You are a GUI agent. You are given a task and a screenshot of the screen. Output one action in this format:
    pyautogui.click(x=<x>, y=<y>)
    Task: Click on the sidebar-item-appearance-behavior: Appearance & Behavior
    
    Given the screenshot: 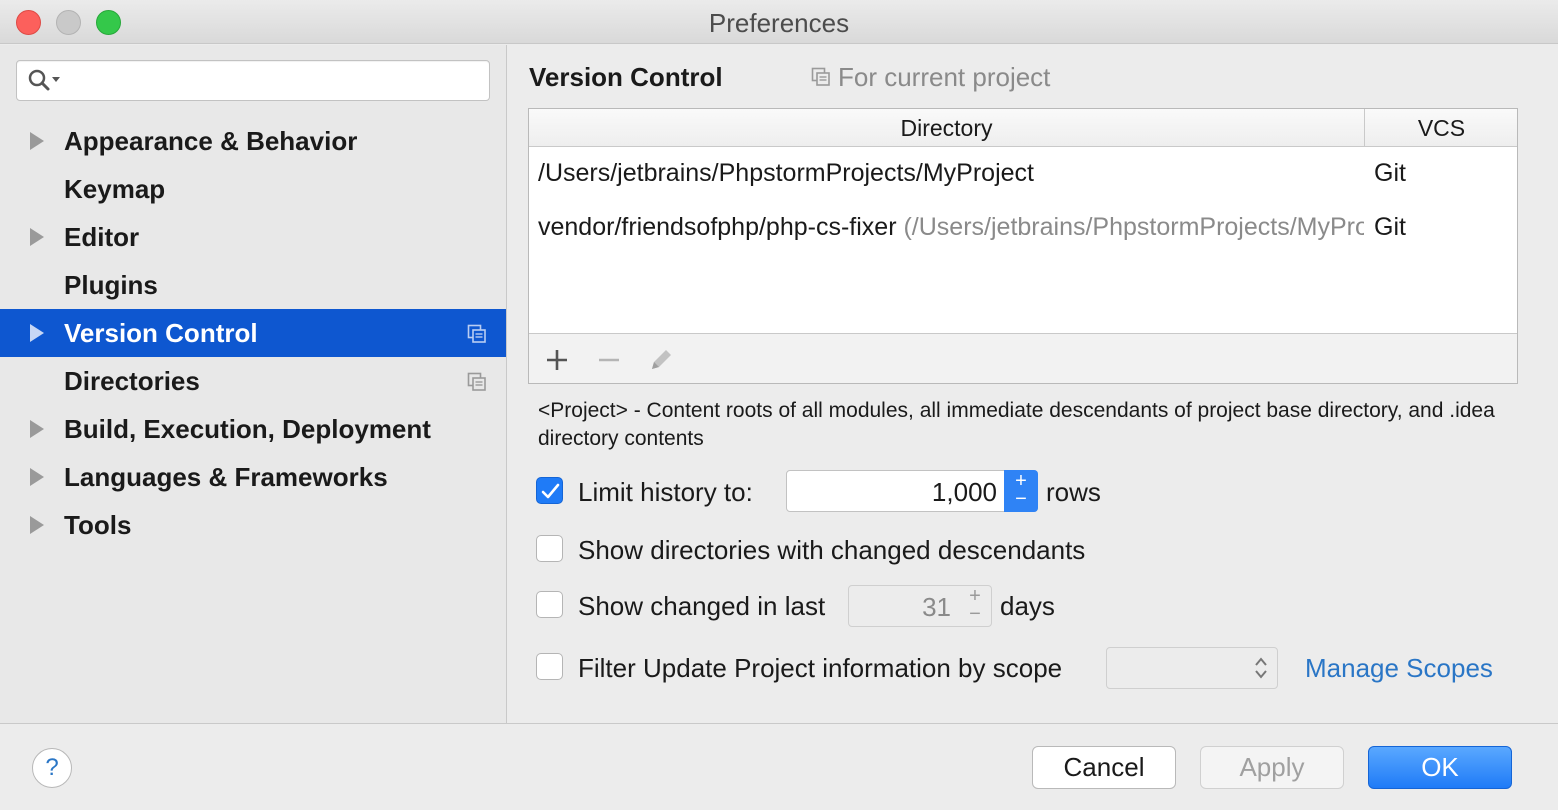 What is the action you would take?
    pyautogui.click(x=253, y=141)
    